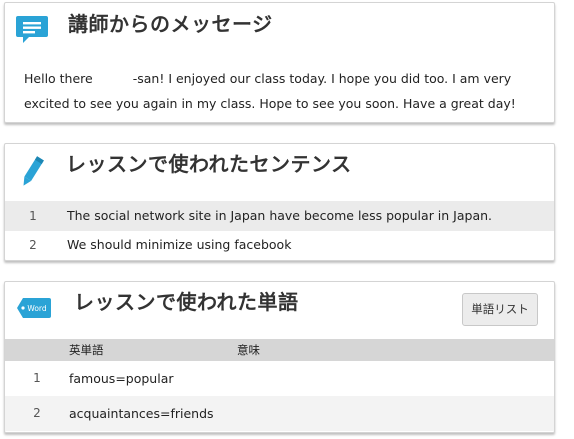  What do you see at coordinates (32, 174) in the screenshot?
I see `pencil-icon` at bounding box center [32, 174].